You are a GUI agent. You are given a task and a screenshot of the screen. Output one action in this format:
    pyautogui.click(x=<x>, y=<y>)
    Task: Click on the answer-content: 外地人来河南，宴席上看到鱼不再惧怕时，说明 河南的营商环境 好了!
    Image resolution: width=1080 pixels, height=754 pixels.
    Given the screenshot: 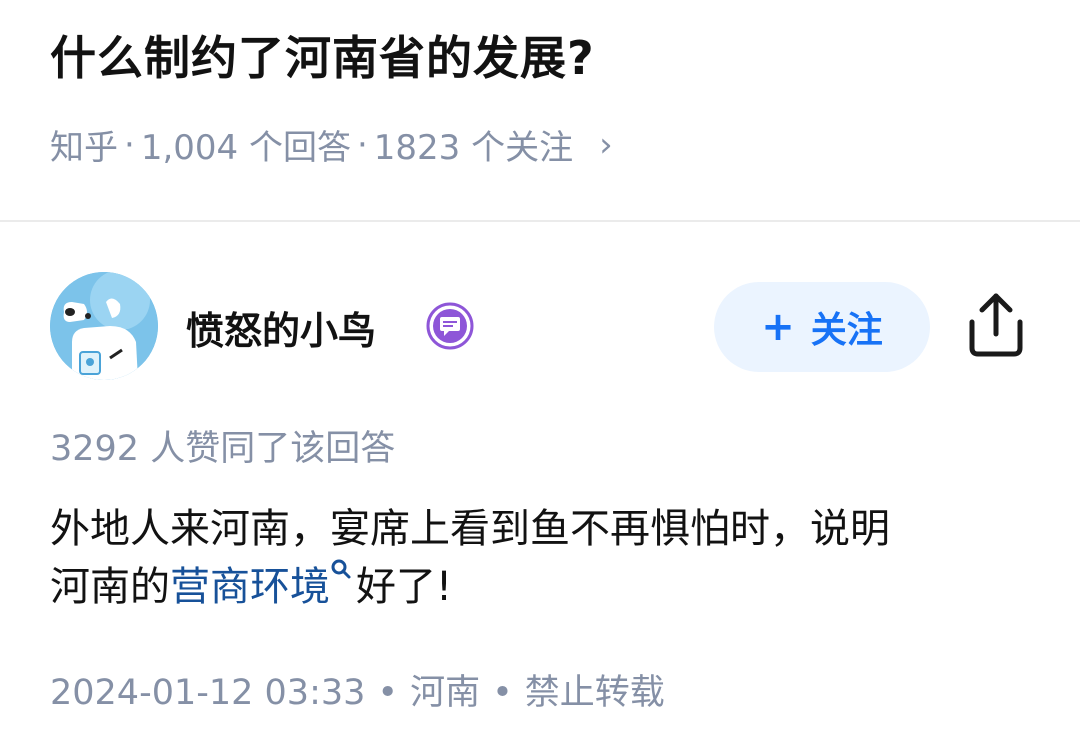 What is the action you would take?
    pyautogui.click(x=540, y=558)
    